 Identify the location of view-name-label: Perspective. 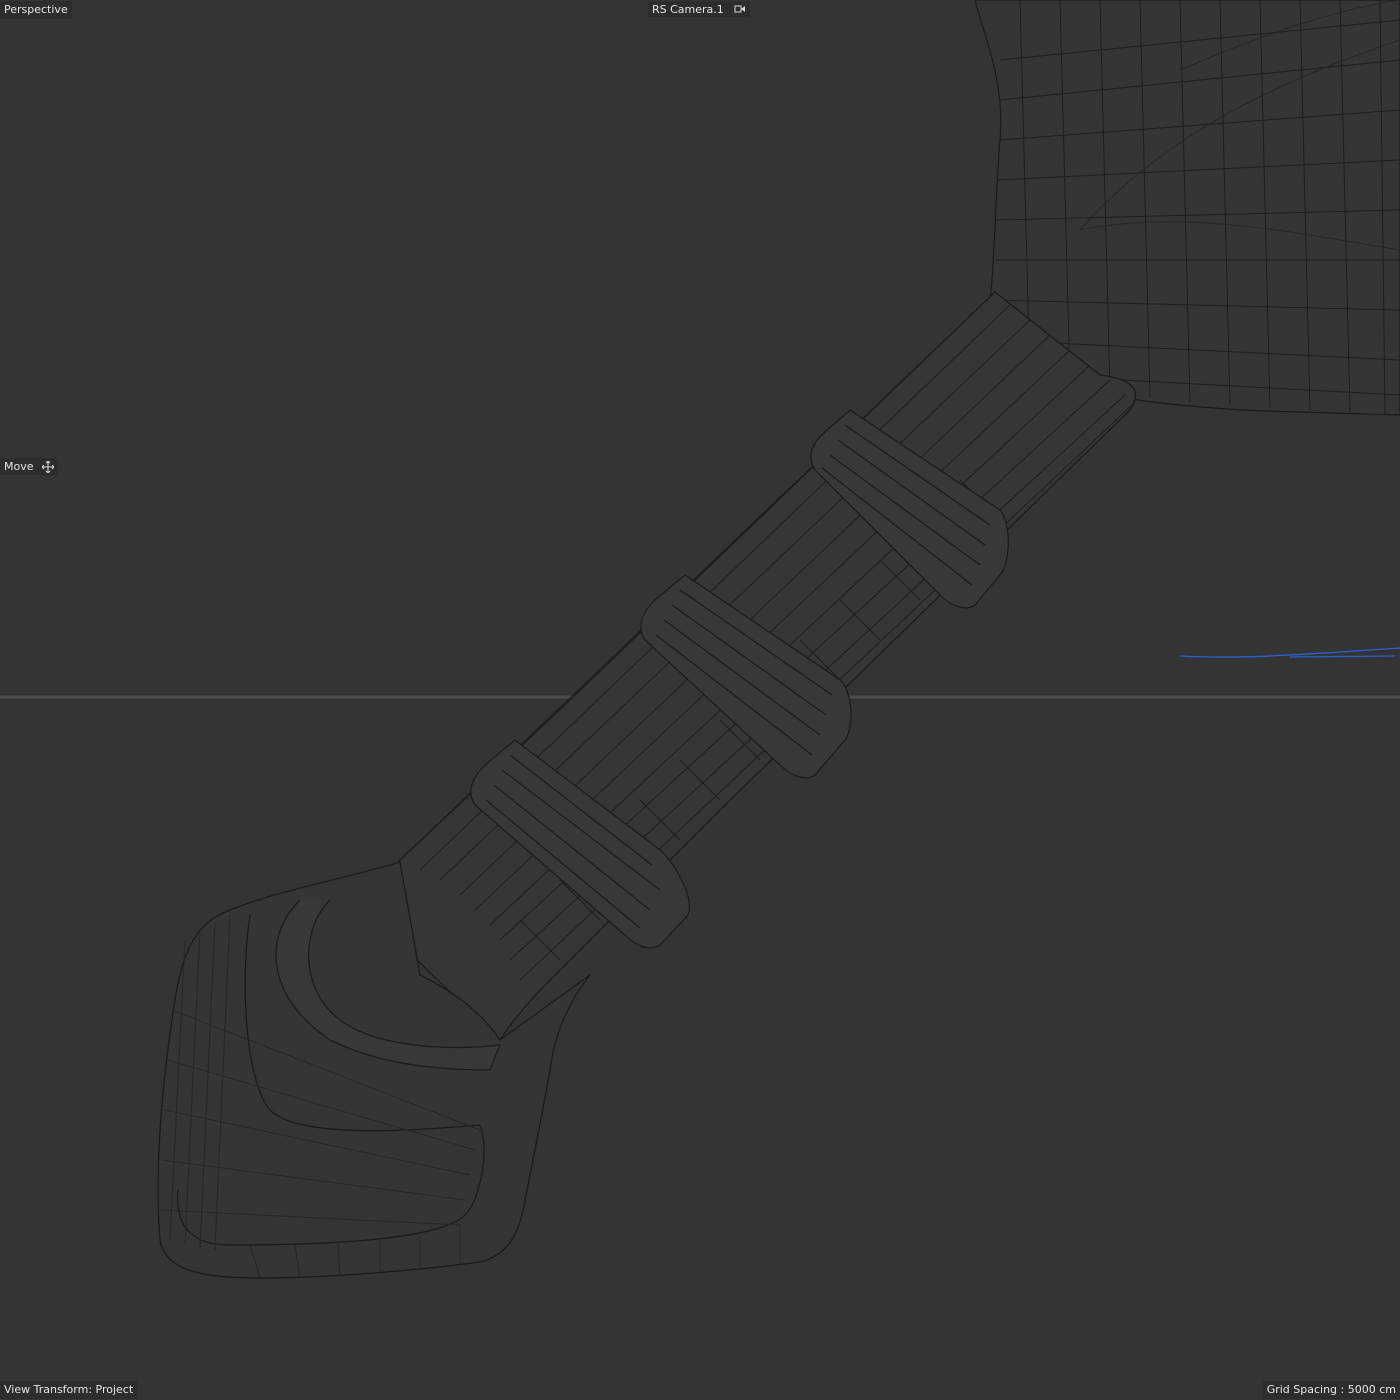
(36, 10).